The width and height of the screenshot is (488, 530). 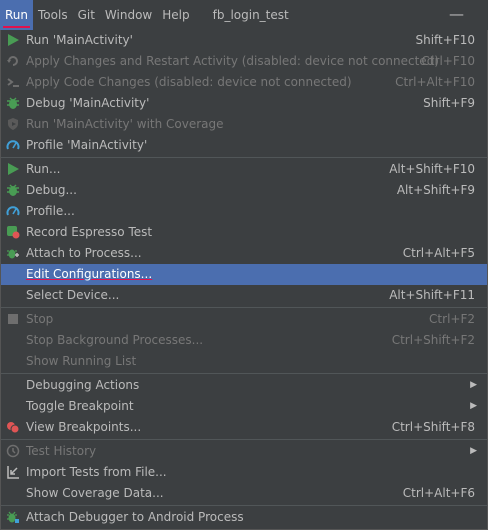 I want to click on menubar-tools: Tools, so click(x=53, y=15).